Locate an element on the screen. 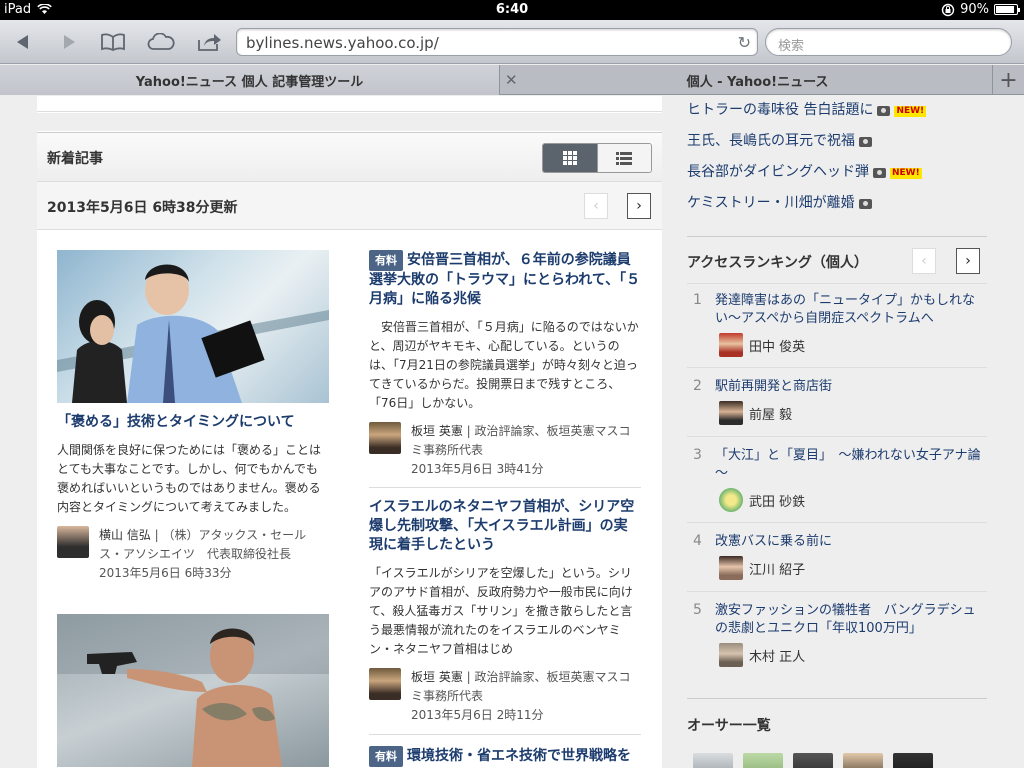 This screenshot has width=1024, height=768. article-title: 有料 環境技術・省エネ技術で世界戦略を is located at coordinates (505, 756).